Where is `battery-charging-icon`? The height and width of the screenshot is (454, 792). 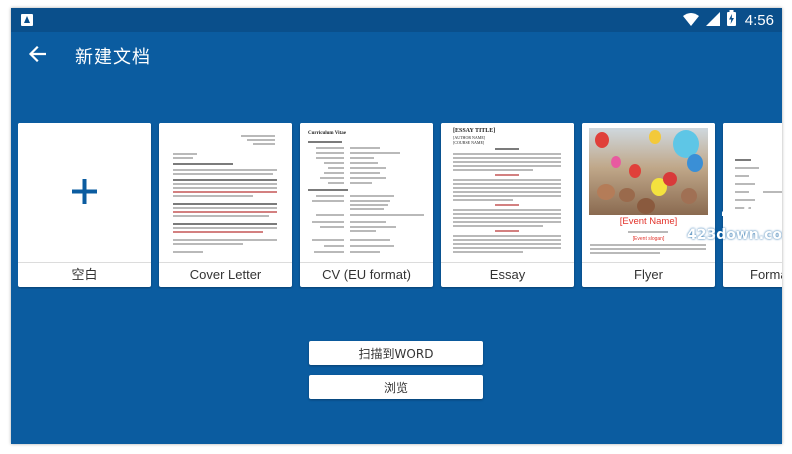 battery-charging-icon is located at coordinates (731, 20).